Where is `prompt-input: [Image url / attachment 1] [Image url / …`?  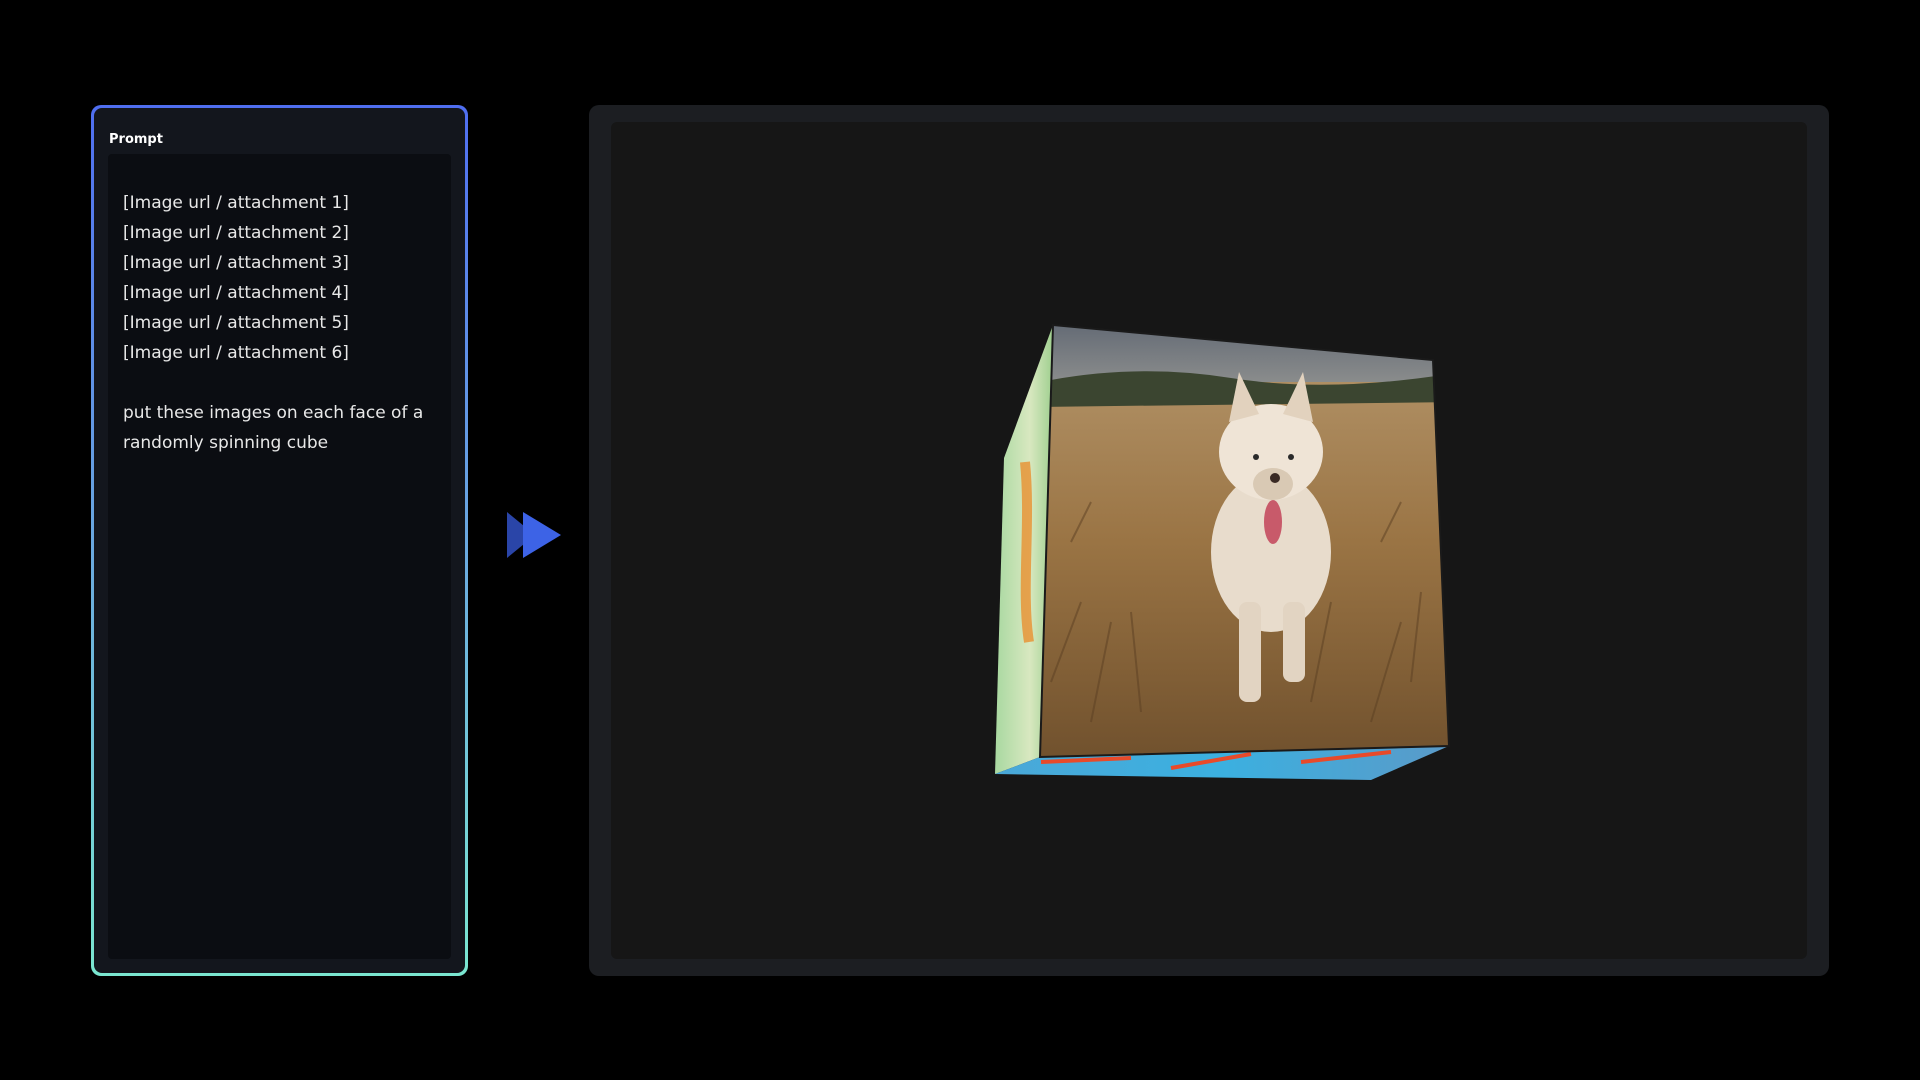 prompt-input: [Image url / attachment 1] [Image url / … is located at coordinates (279, 556).